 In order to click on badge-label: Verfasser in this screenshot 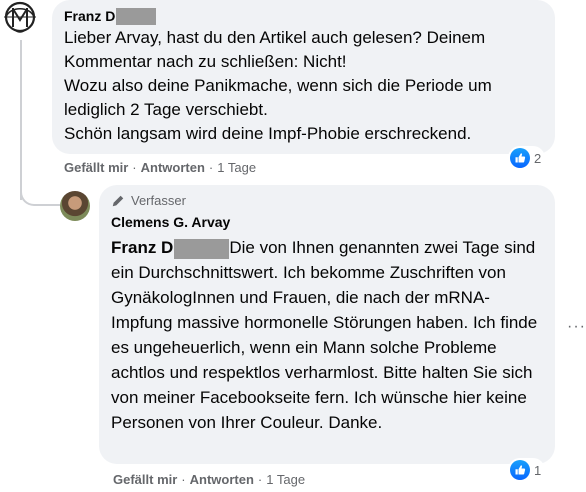, I will do `click(158, 200)`.